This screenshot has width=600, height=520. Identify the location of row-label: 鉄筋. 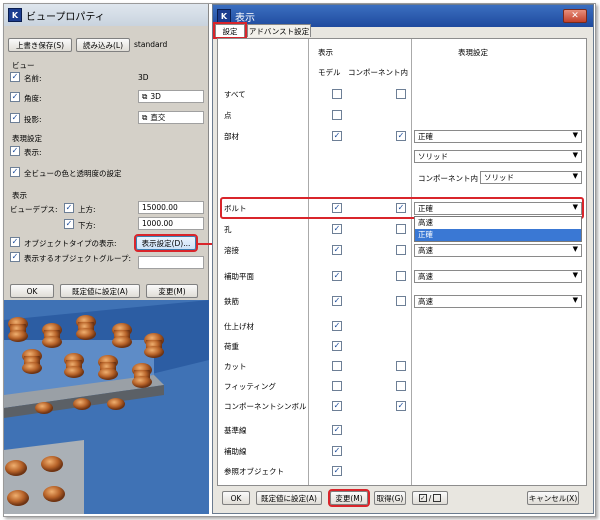
(231, 301).